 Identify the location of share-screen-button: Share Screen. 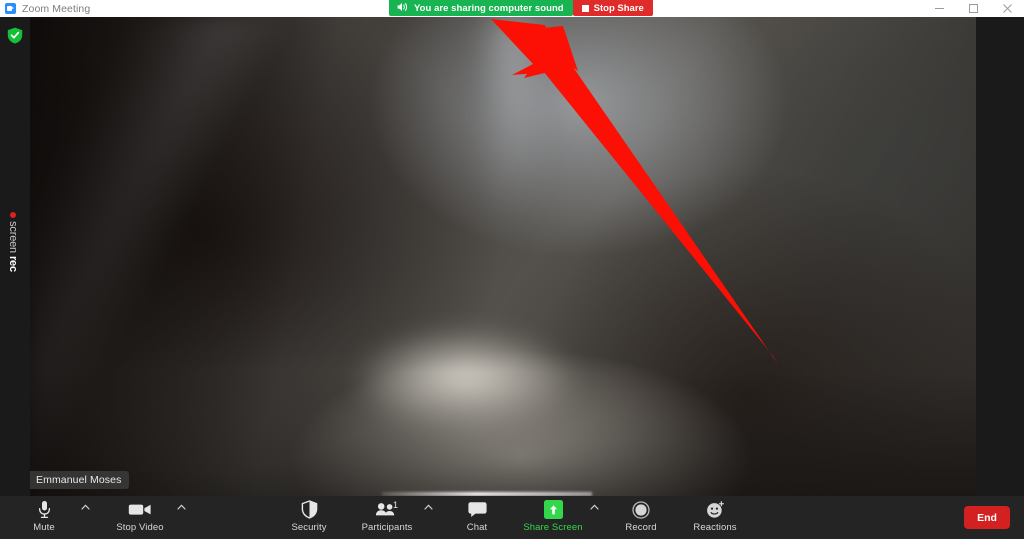
(553, 517).